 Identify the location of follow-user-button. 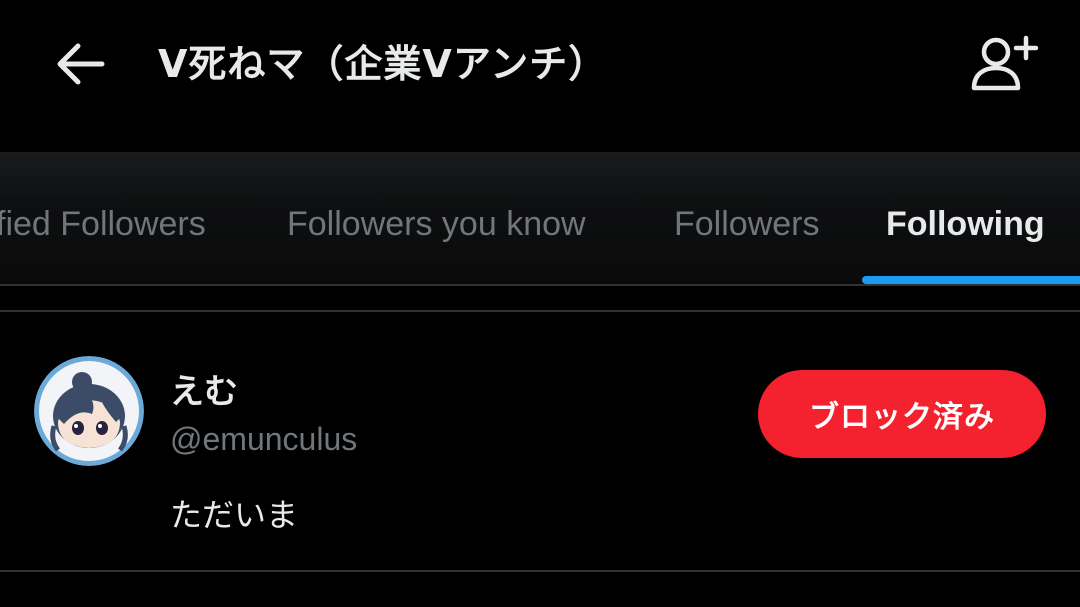
(1004, 63).